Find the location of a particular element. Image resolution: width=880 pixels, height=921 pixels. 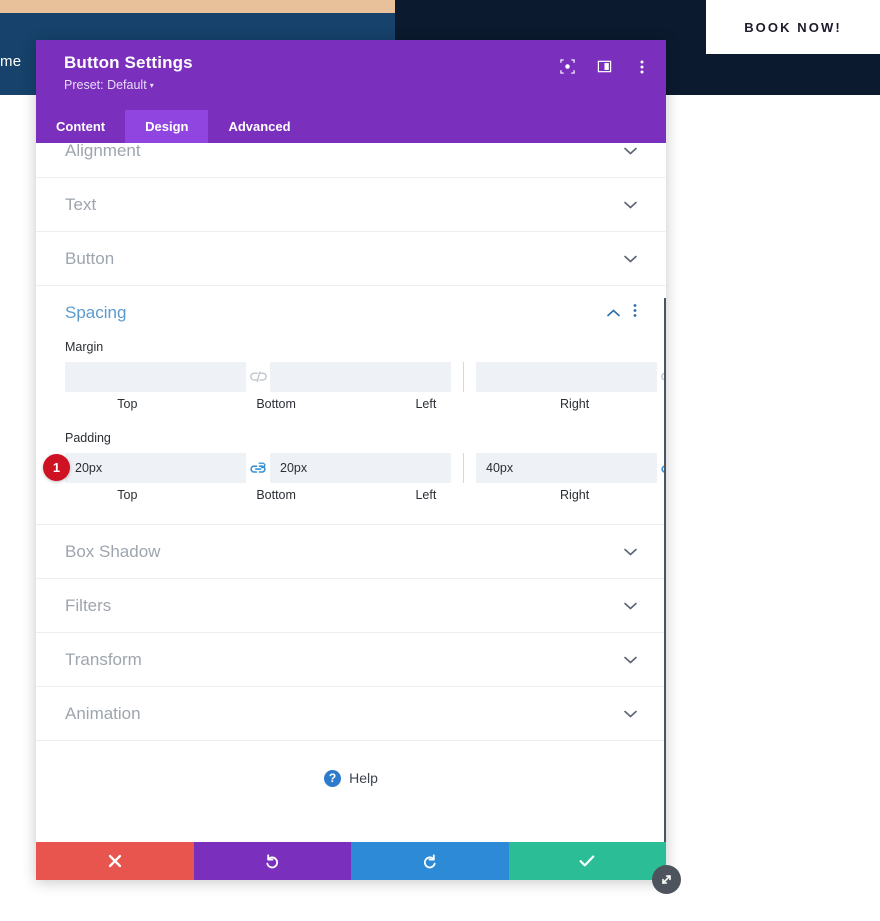

padding-bottom-input is located at coordinates (360, 468).